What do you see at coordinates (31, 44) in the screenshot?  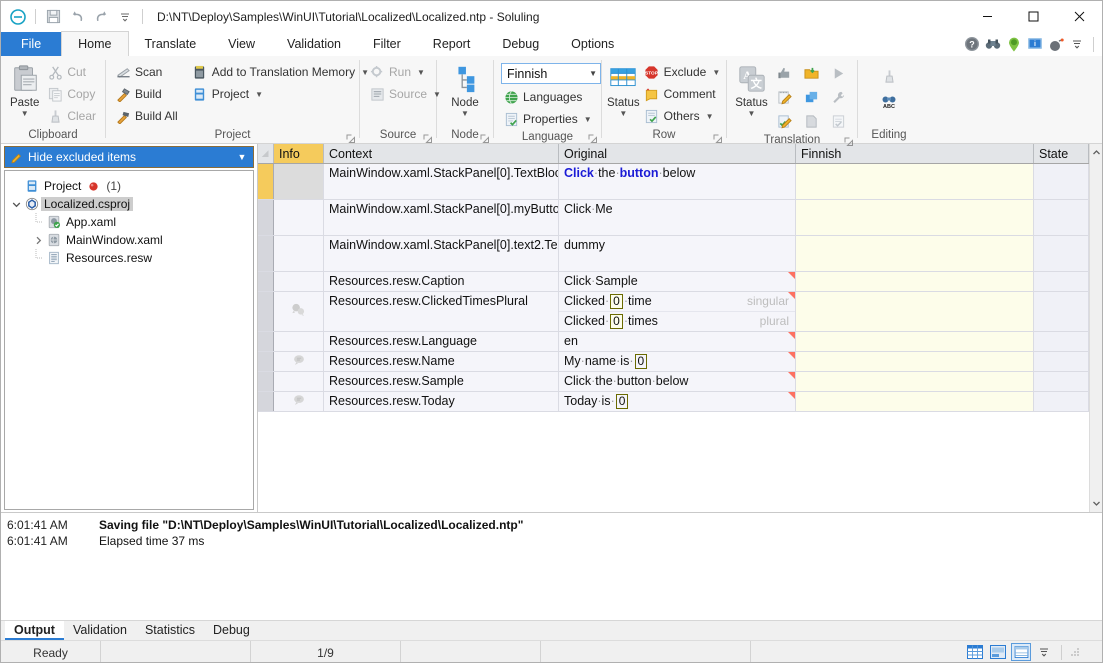 I see `tab-file: File` at bounding box center [31, 44].